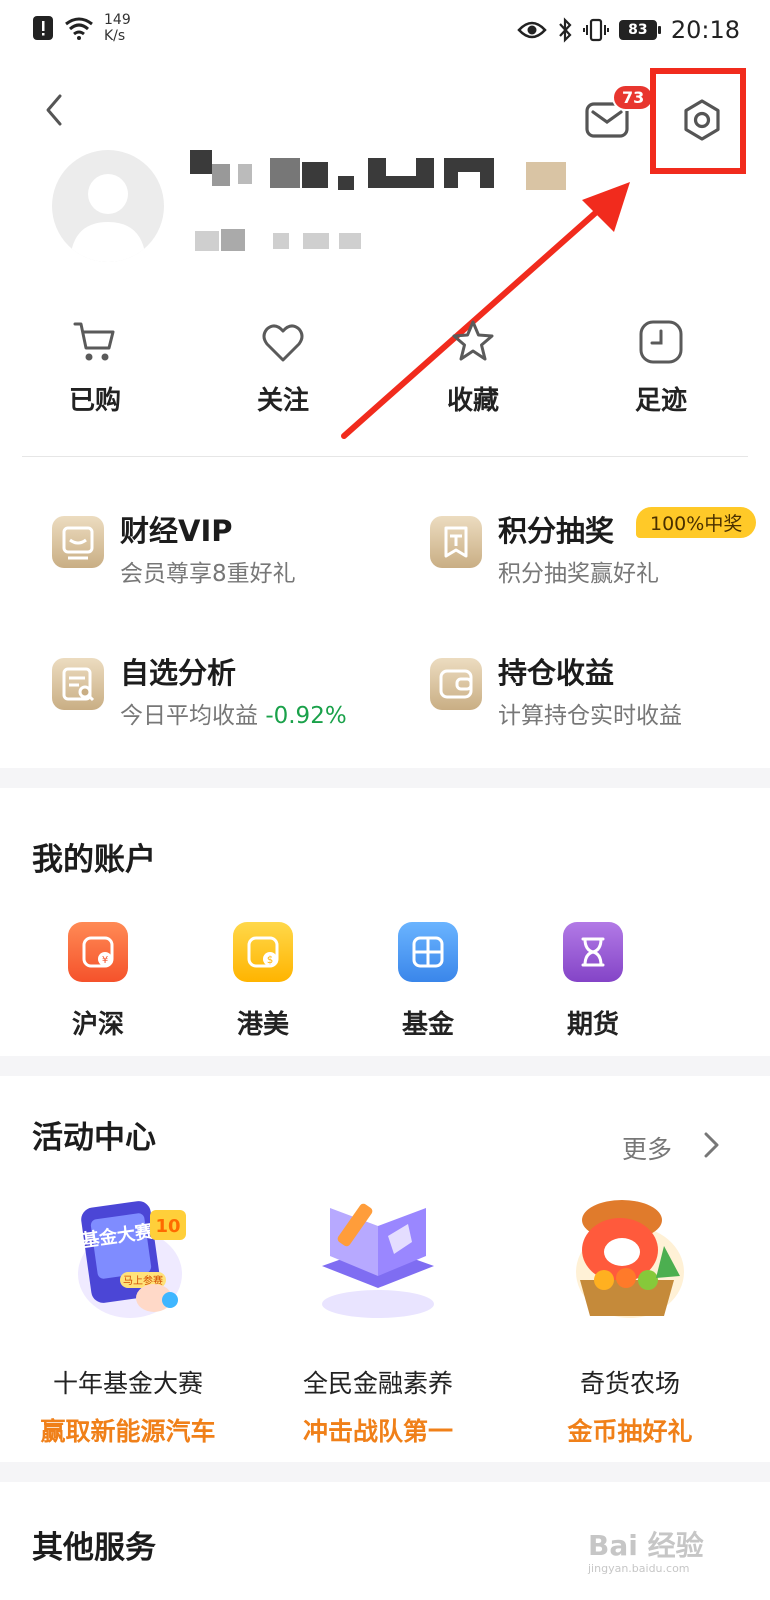 Image resolution: width=770 pixels, height=1600 pixels. What do you see at coordinates (377, 1431) in the screenshot?
I see `activity-slogan: 冲击战队第一` at bounding box center [377, 1431].